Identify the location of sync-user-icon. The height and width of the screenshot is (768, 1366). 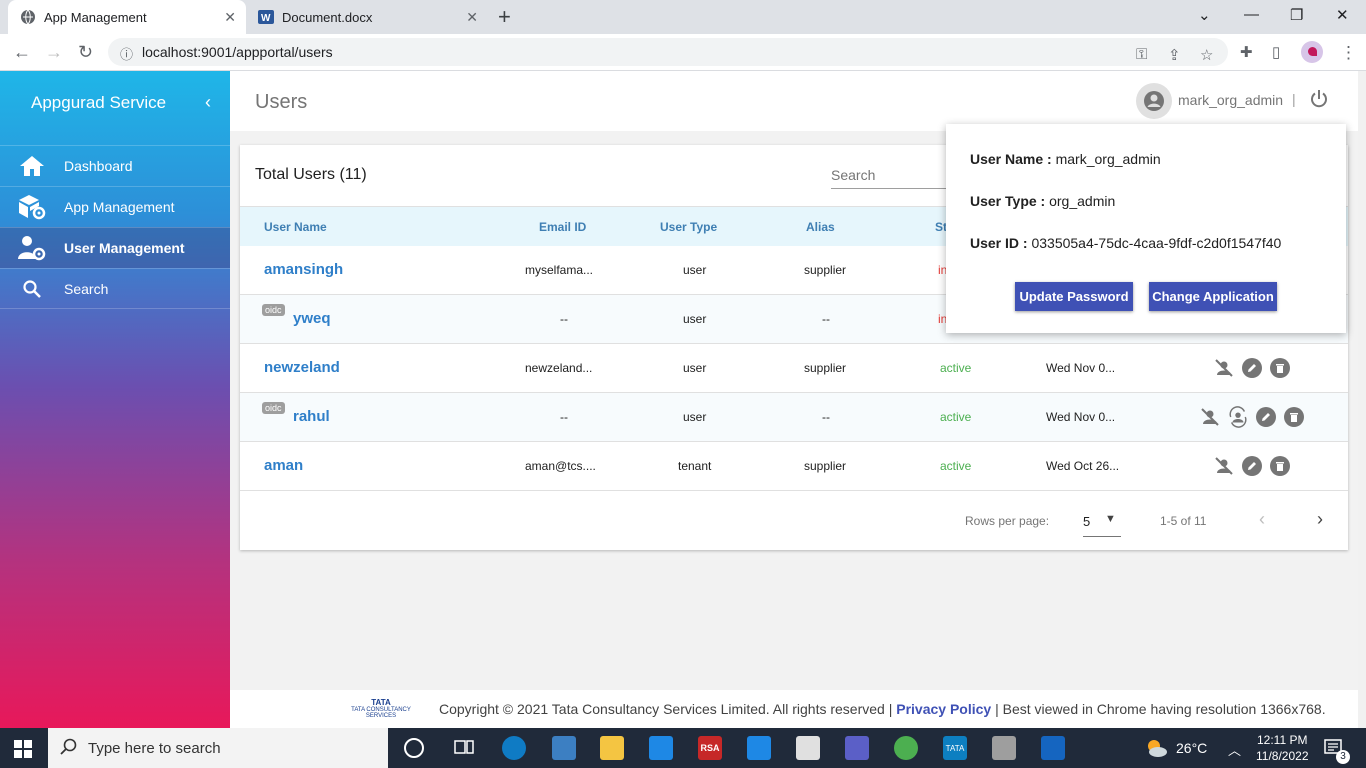
(1238, 417).